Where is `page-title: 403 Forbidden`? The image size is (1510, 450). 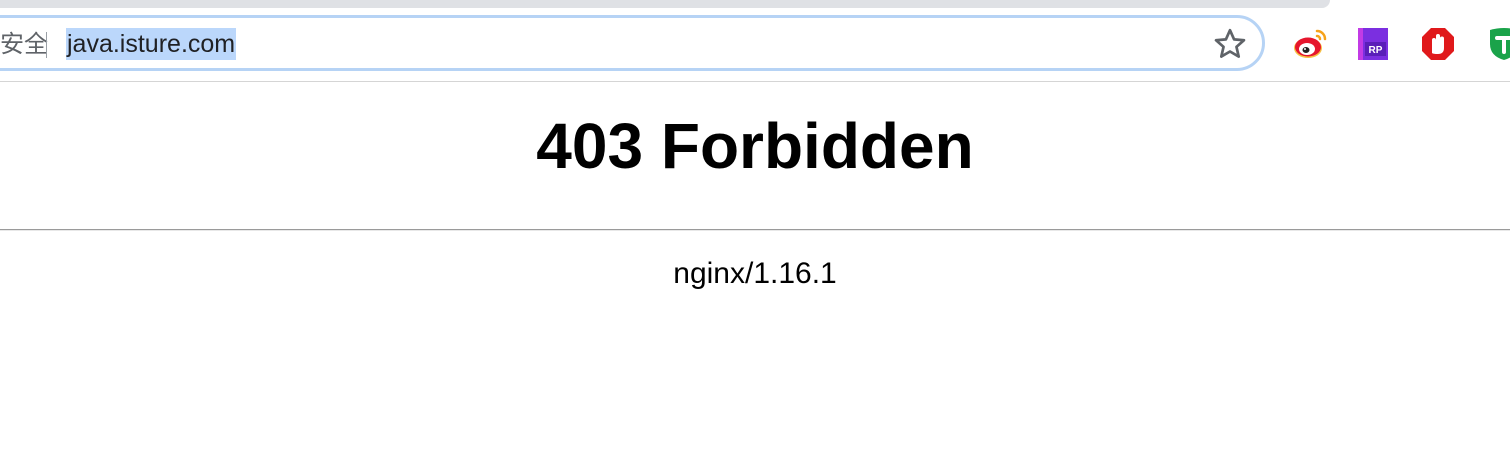 page-title: 403 Forbidden is located at coordinates (755, 146).